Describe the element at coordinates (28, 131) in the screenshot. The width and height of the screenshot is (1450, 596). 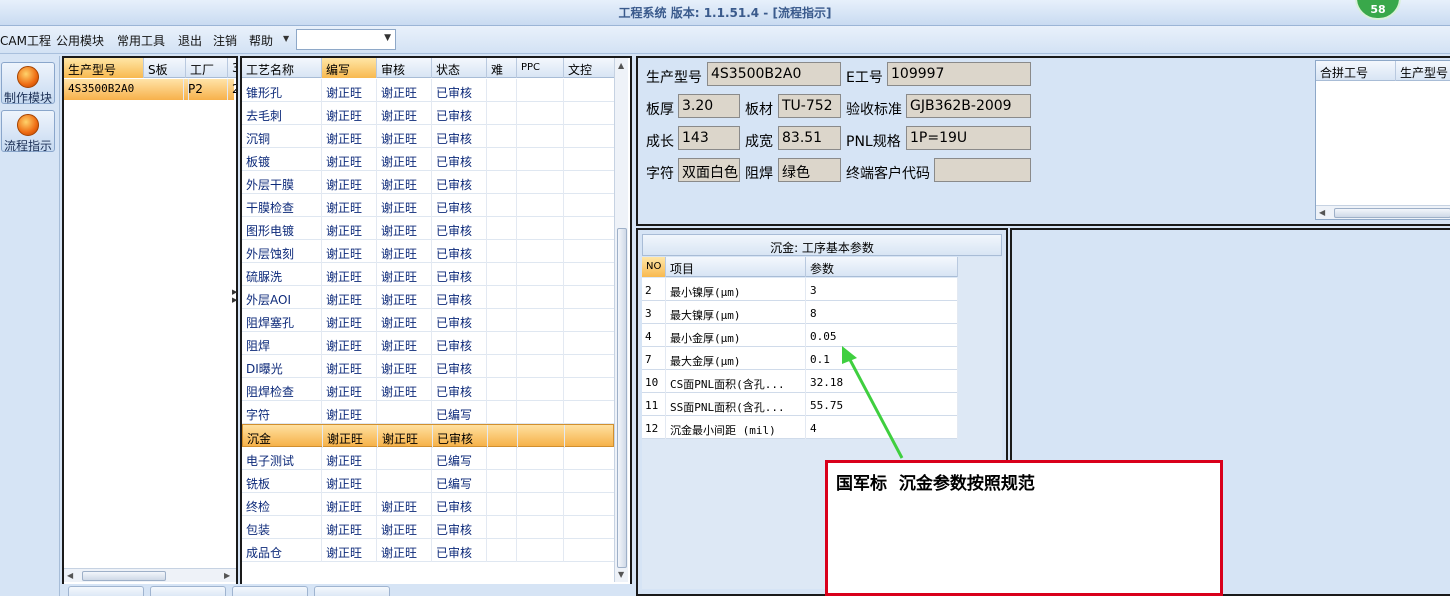
I see `nav-process-guide: 流程指示` at that location.